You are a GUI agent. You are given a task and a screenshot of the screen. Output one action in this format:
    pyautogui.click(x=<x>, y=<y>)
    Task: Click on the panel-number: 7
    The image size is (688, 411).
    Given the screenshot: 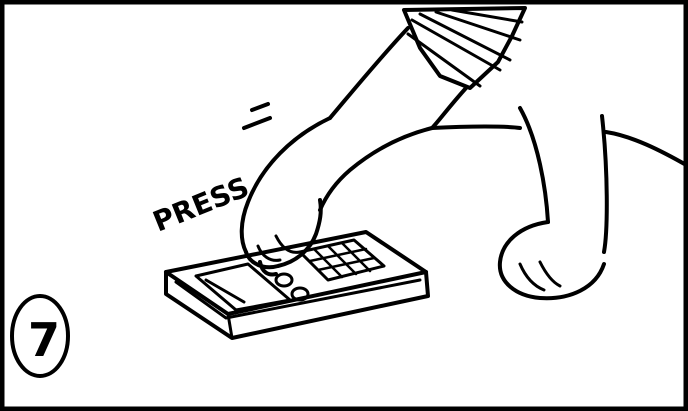 What is the action you would take?
    pyautogui.click(x=44, y=340)
    